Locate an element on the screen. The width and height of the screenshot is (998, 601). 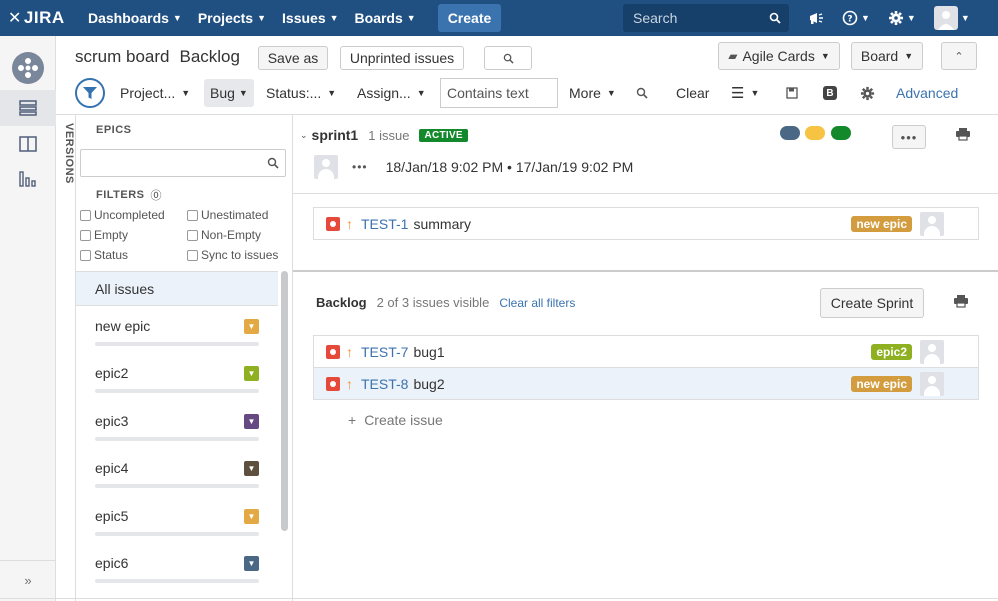
unprinted-issues-button: Unprinted issues is located at coordinates (402, 58).